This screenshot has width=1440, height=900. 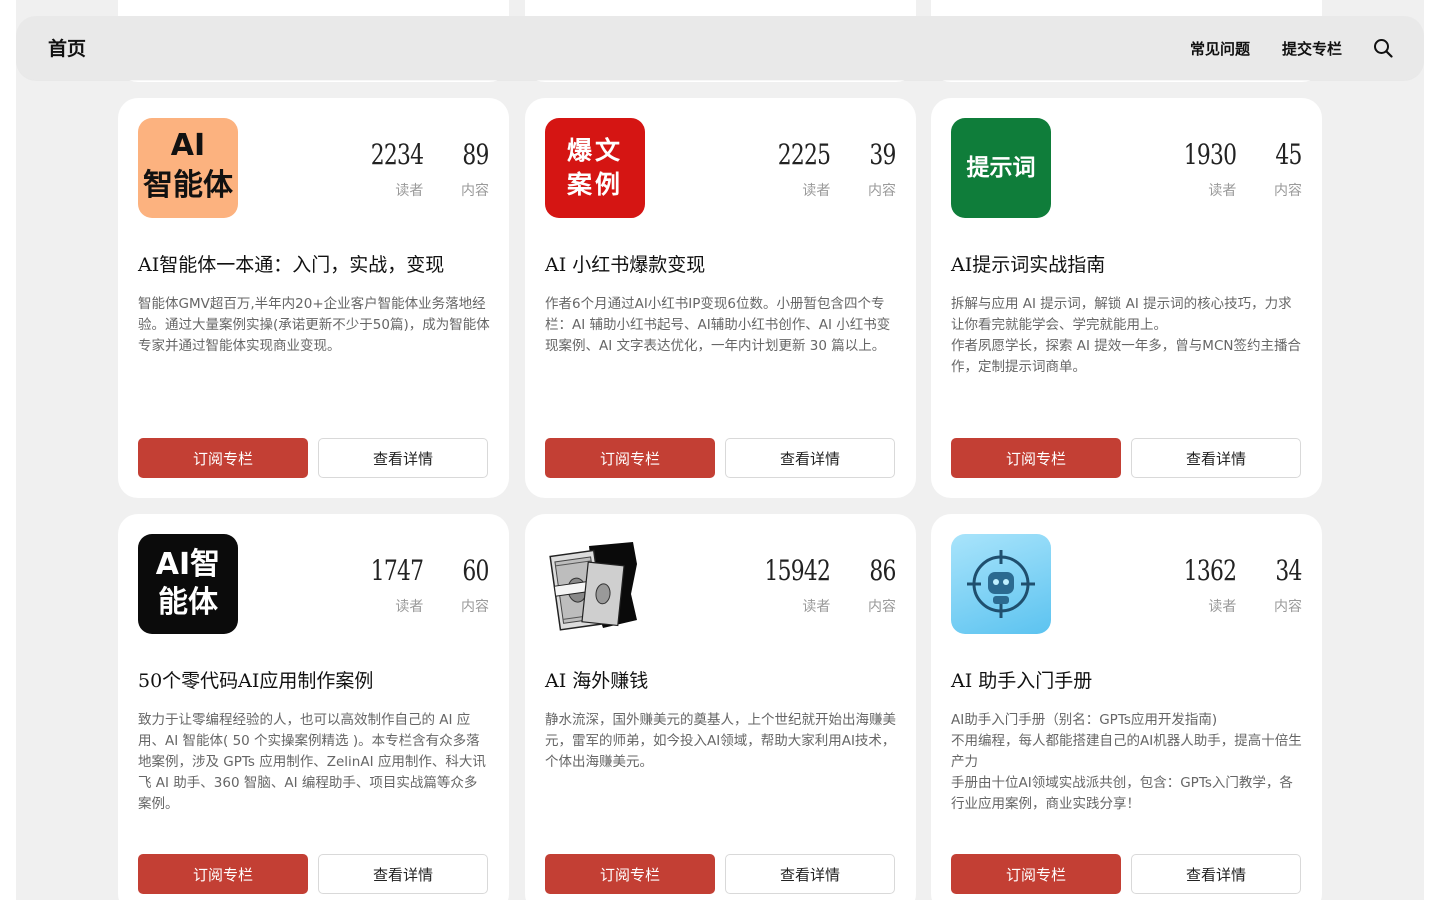 What do you see at coordinates (1210, 570) in the screenshot?
I see `reader-count: 1362` at bounding box center [1210, 570].